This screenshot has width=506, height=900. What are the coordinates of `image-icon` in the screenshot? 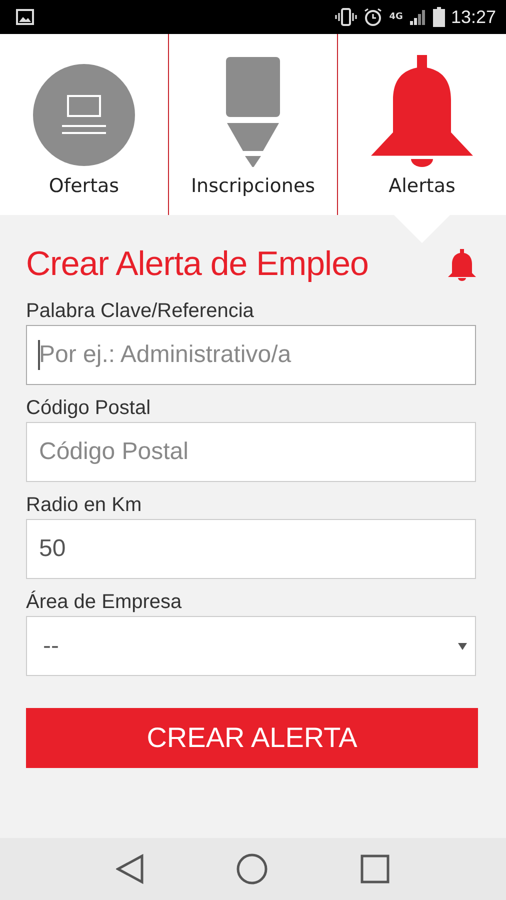 It's located at (25, 17).